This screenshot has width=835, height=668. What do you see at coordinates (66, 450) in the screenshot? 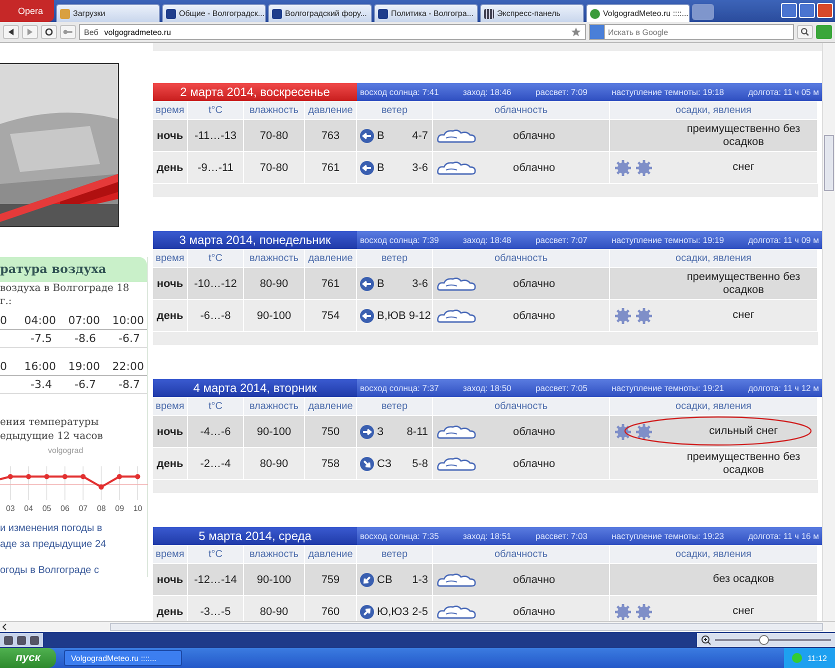
I see `chart-watermark: volgograd` at bounding box center [66, 450].